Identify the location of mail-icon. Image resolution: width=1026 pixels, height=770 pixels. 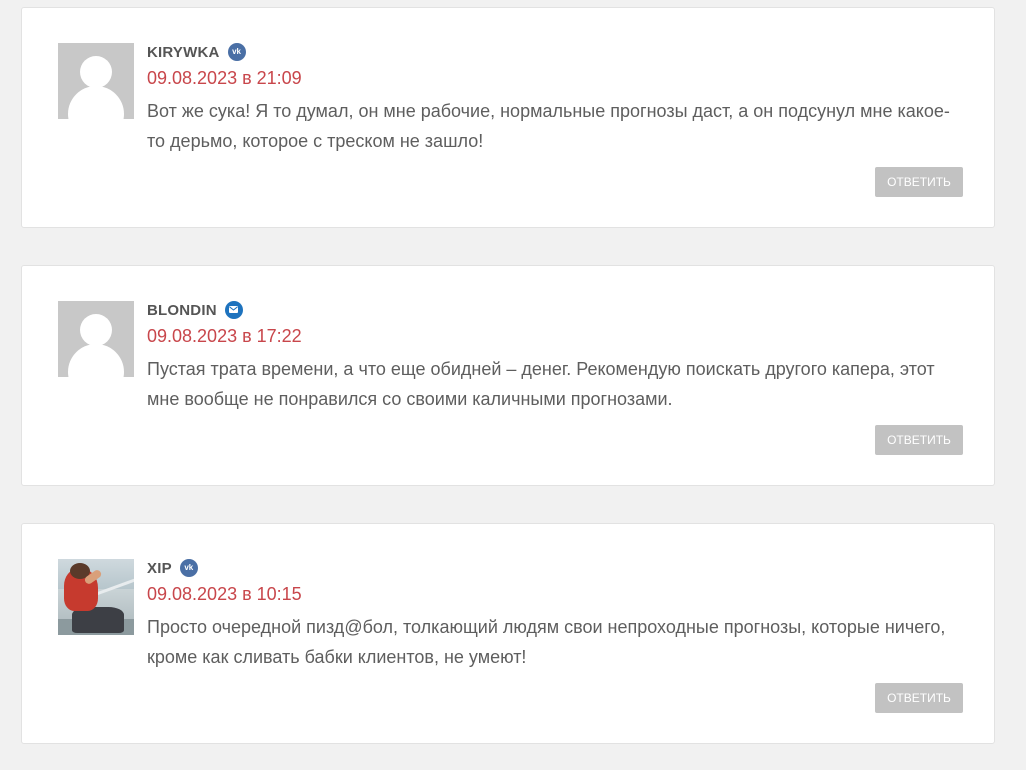
(233, 310).